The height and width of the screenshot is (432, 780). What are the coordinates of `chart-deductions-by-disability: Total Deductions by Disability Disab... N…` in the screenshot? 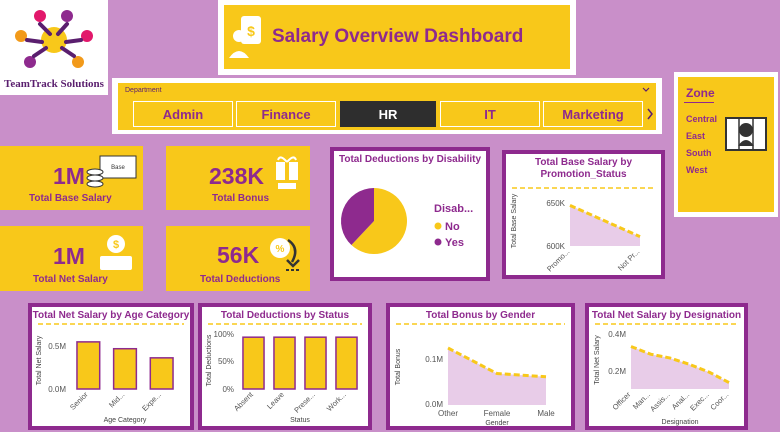 It's located at (410, 214).